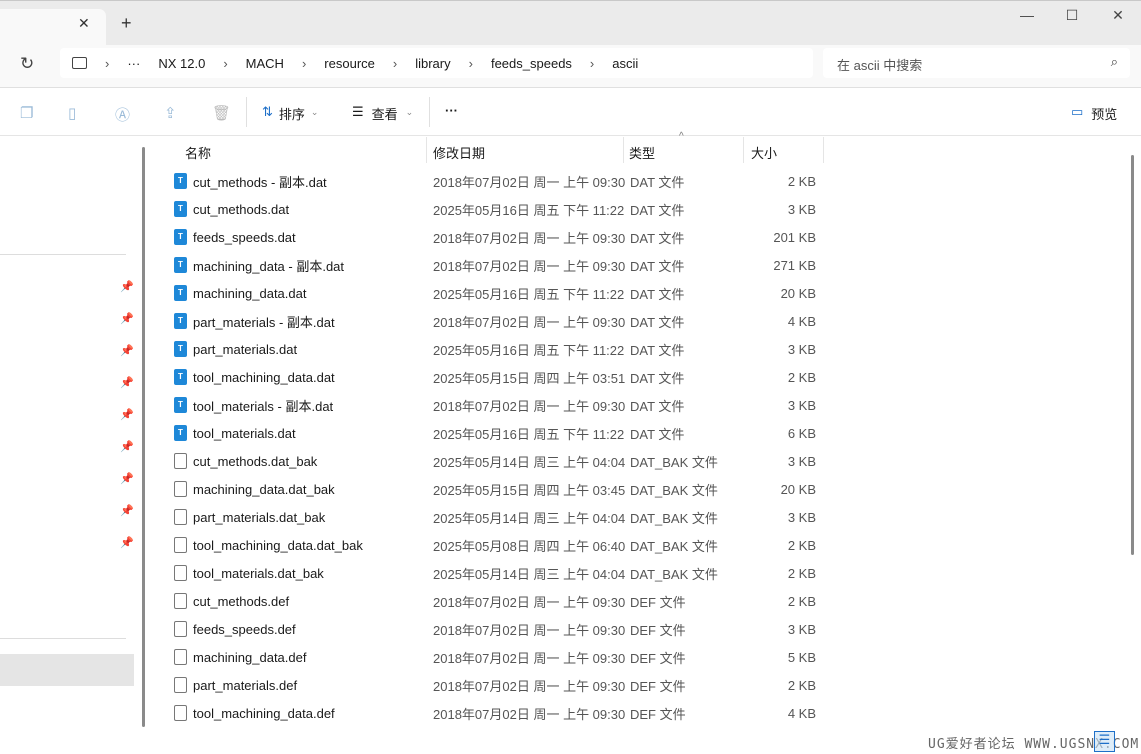 The image size is (1141, 754). I want to click on details-view-toggle: ☰, so click(1104, 741).